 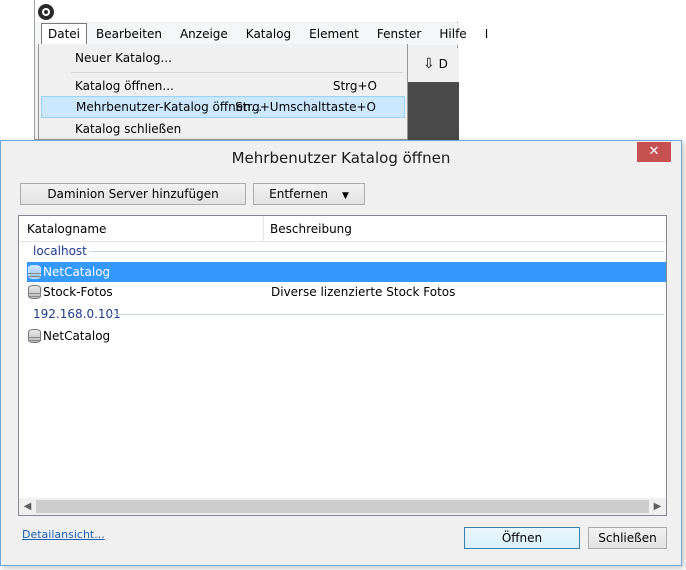 I want to click on catalog-description: Diverse lizenzierte Stock Fotos, so click(x=363, y=292).